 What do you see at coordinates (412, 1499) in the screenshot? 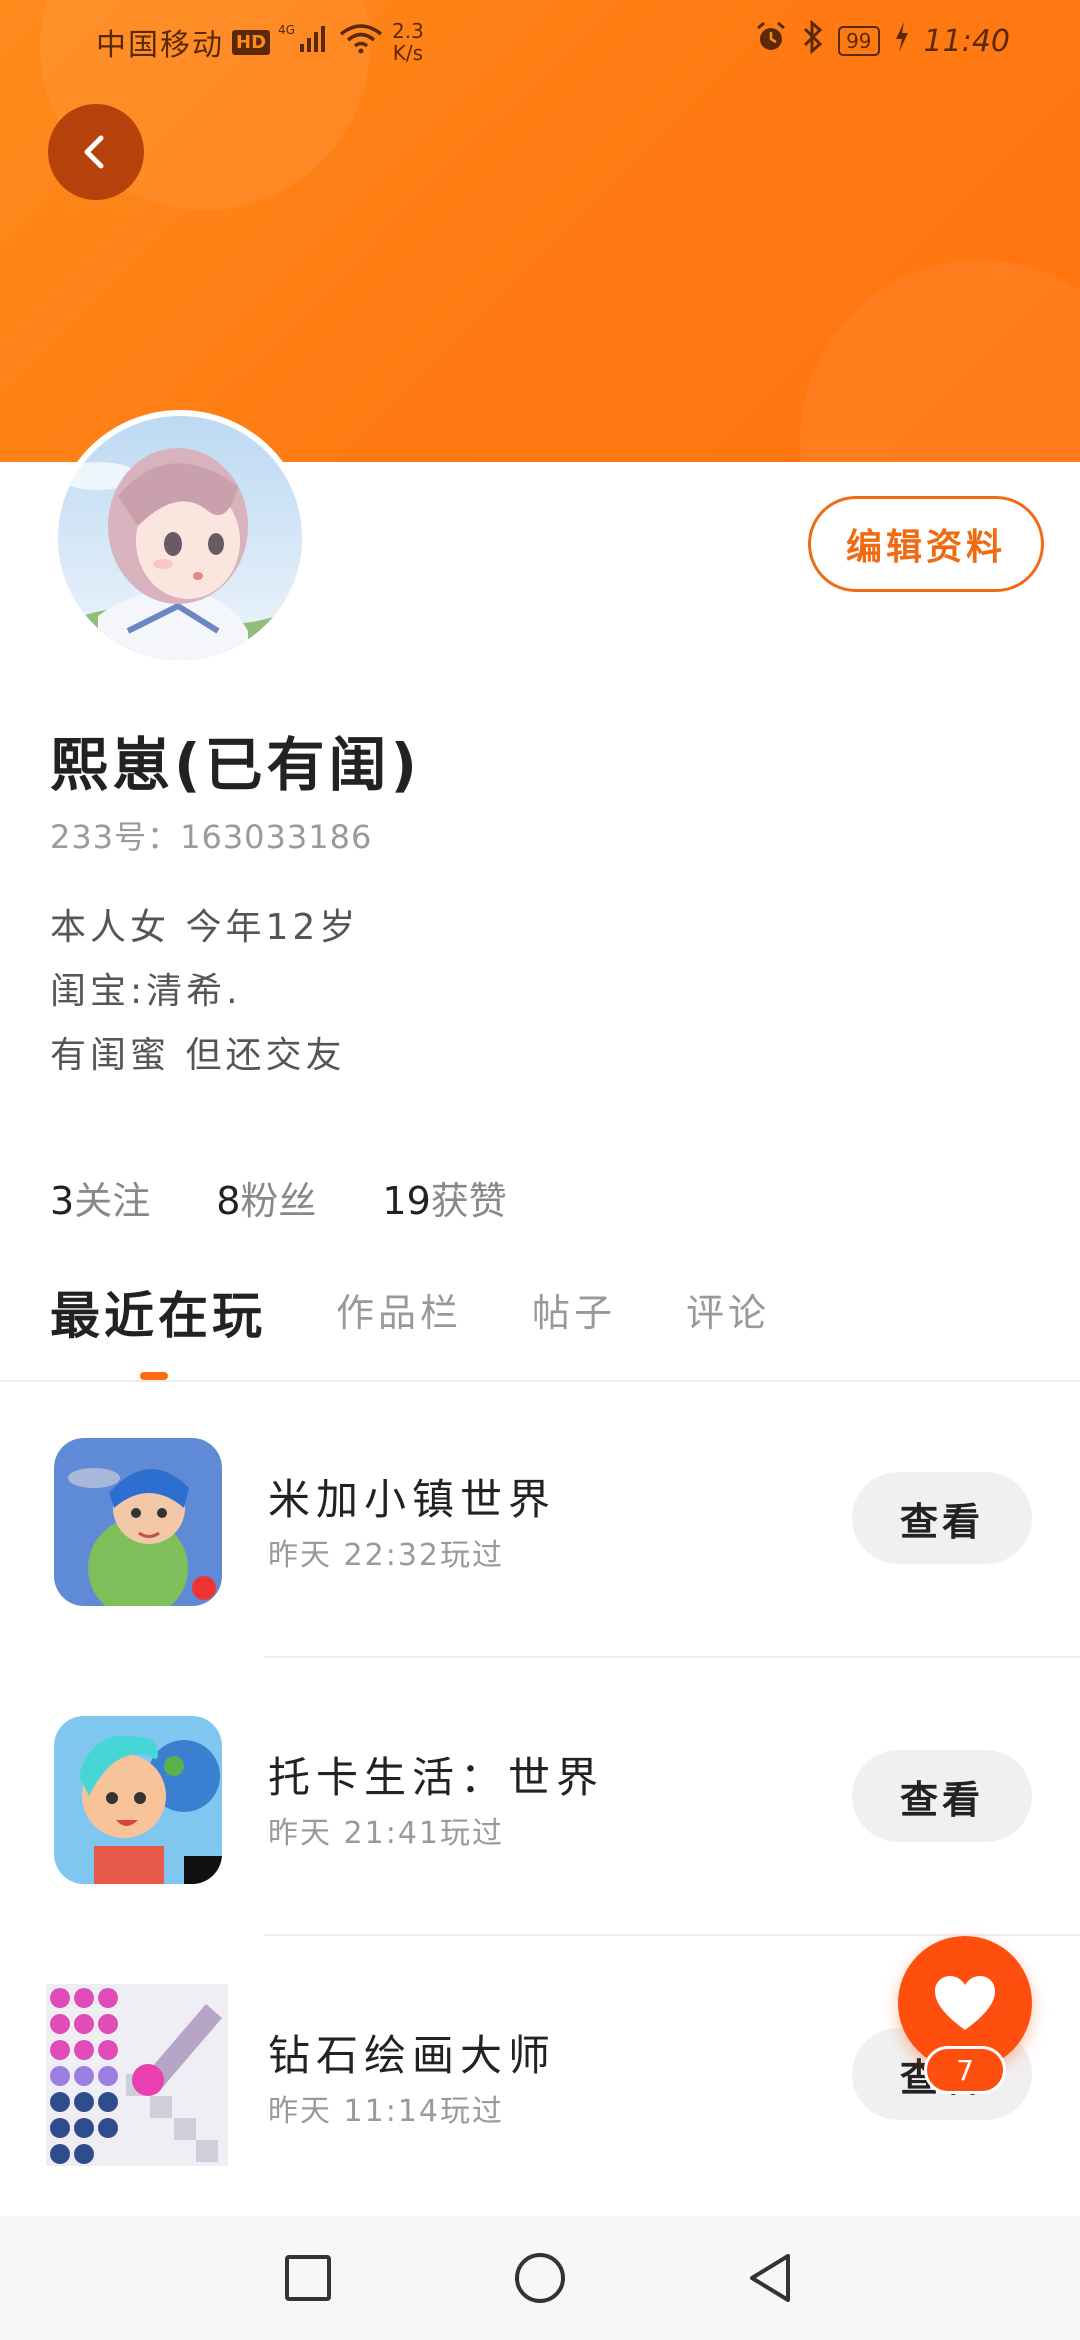
I see `game-name: 米加小镇世界` at bounding box center [412, 1499].